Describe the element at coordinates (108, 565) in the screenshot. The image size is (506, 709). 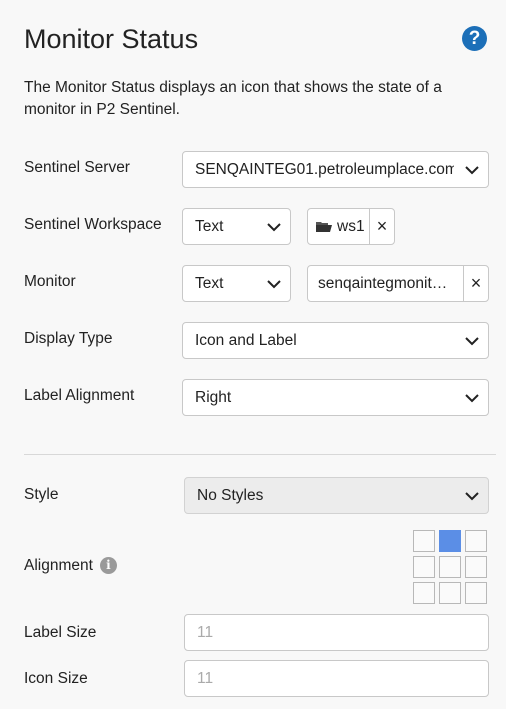
I see `info-icon: i` at that location.